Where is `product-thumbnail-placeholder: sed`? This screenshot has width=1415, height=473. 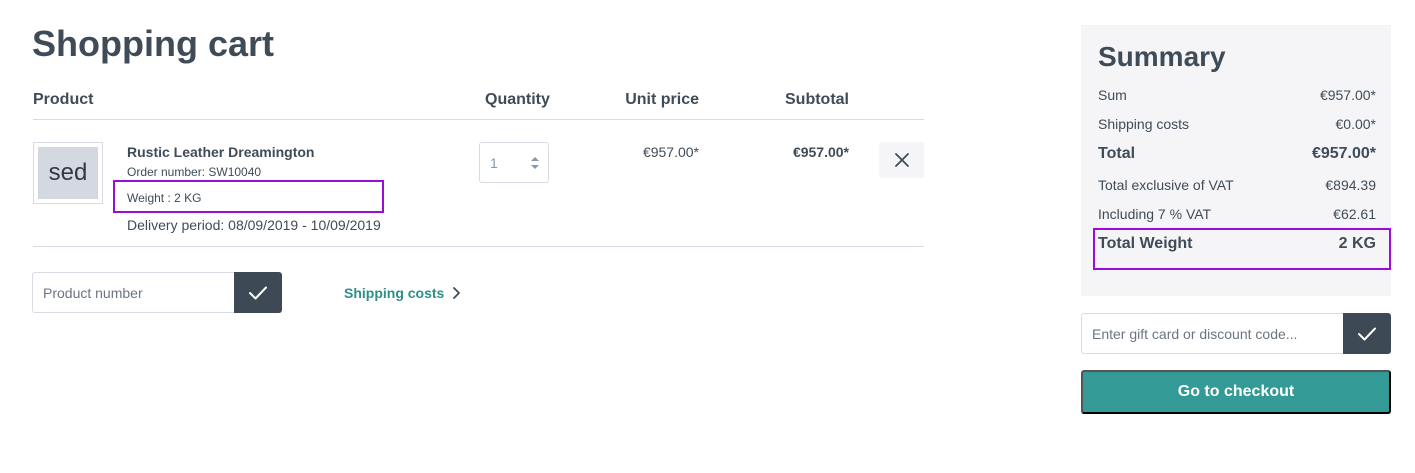
product-thumbnail-placeholder: sed is located at coordinates (68, 173).